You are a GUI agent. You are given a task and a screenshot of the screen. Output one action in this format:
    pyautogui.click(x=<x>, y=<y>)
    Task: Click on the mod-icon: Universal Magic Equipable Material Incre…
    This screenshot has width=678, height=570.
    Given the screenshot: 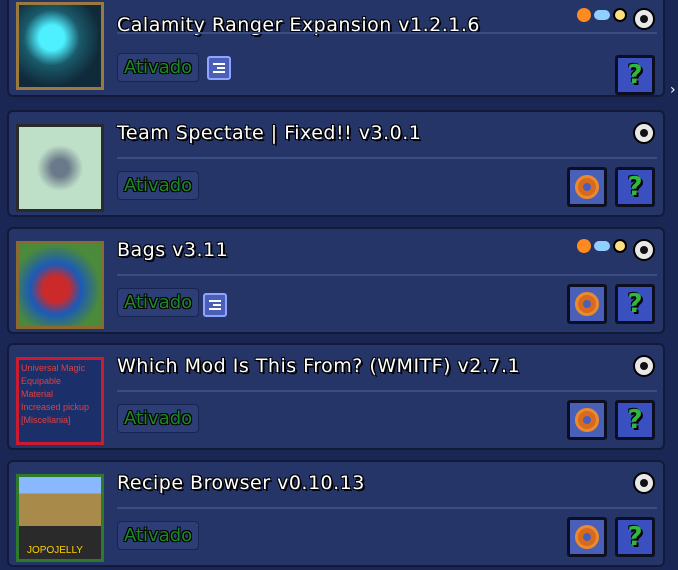 What is the action you would take?
    pyautogui.click(x=60, y=401)
    